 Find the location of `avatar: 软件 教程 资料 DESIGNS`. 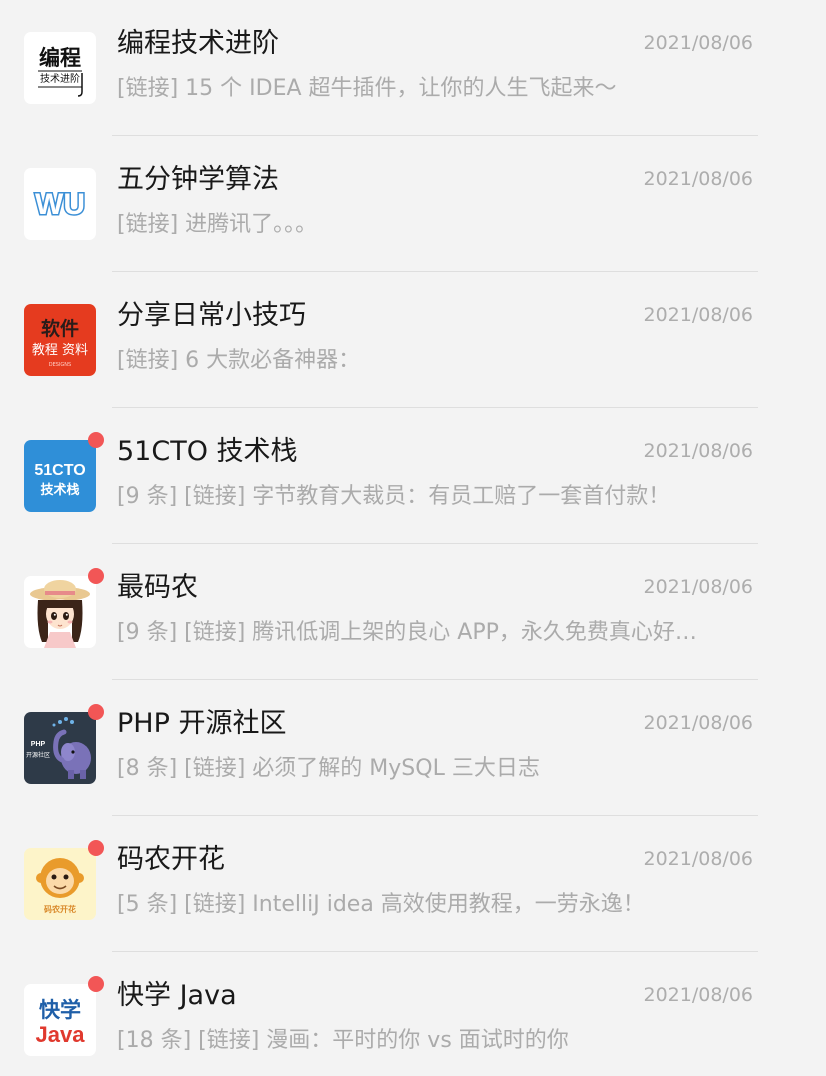

avatar: 软件 教程 资料 DESIGNS is located at coordinates (60, 340).